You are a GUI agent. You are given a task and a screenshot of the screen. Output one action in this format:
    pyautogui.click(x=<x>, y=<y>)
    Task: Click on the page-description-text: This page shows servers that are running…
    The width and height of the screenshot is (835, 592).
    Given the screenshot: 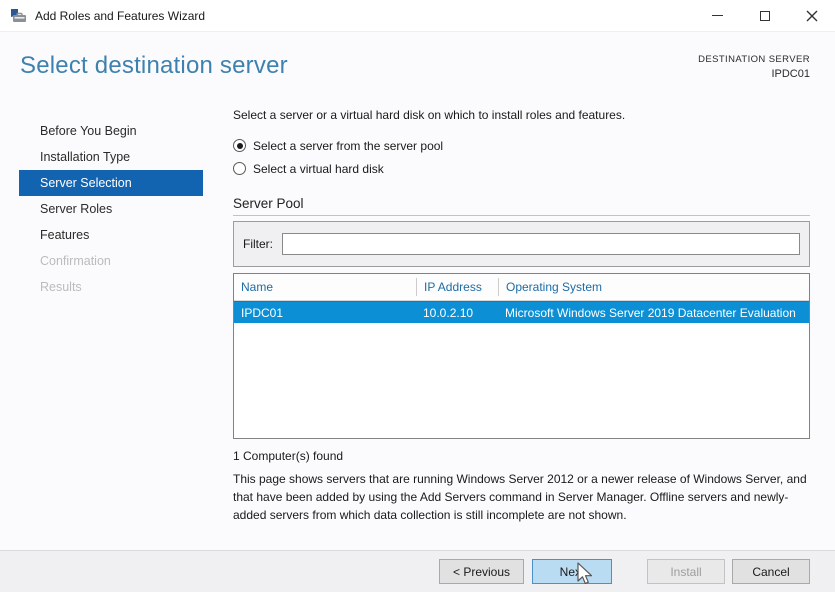 What is the action you would take?
    pyautogui.click(x=520, y=497)
    